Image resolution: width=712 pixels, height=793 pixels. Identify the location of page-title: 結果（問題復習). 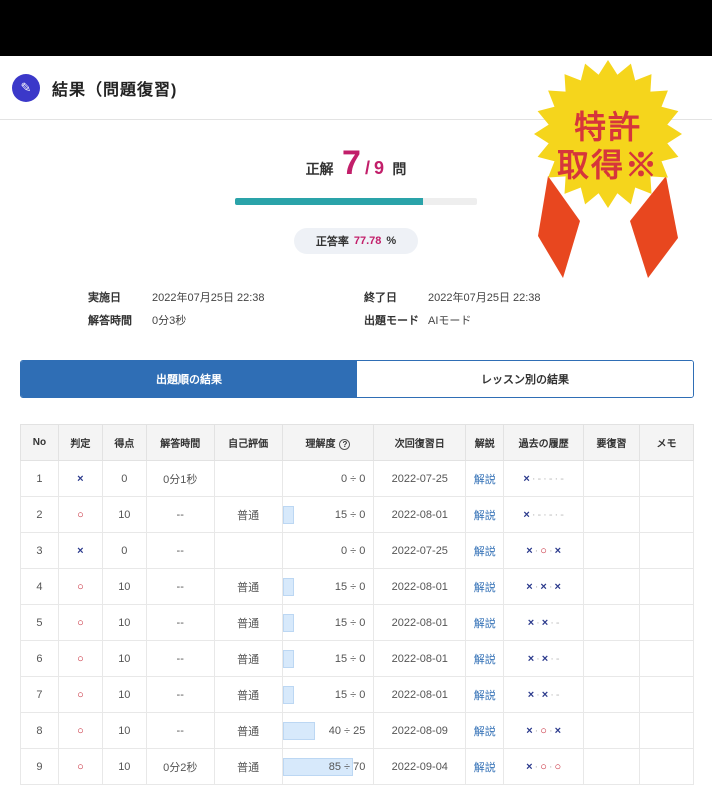
(115, 90).